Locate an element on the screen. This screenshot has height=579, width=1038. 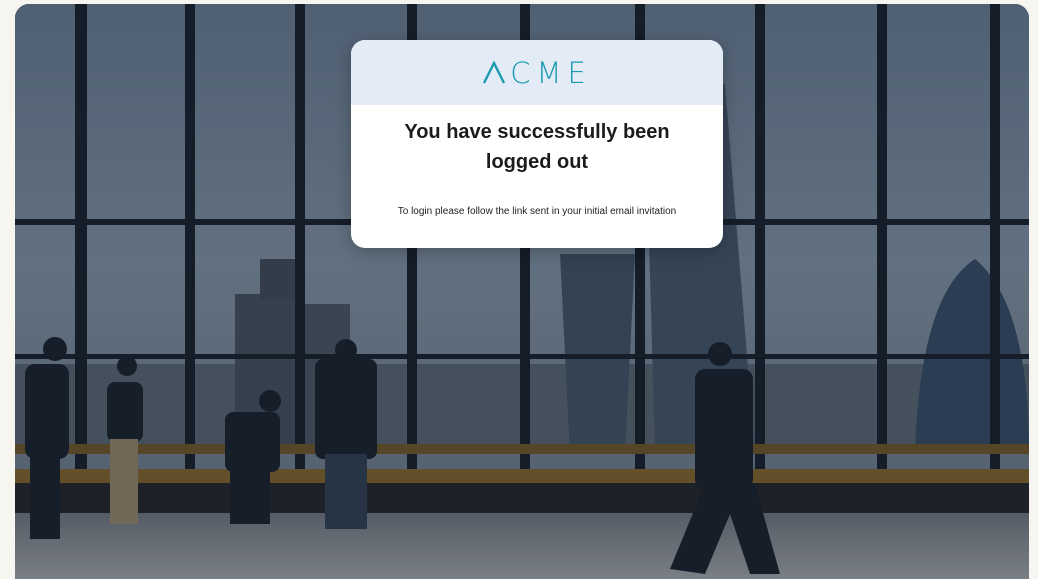
logout-title: You have successfully been logged out is located at coordinates (537, 147).